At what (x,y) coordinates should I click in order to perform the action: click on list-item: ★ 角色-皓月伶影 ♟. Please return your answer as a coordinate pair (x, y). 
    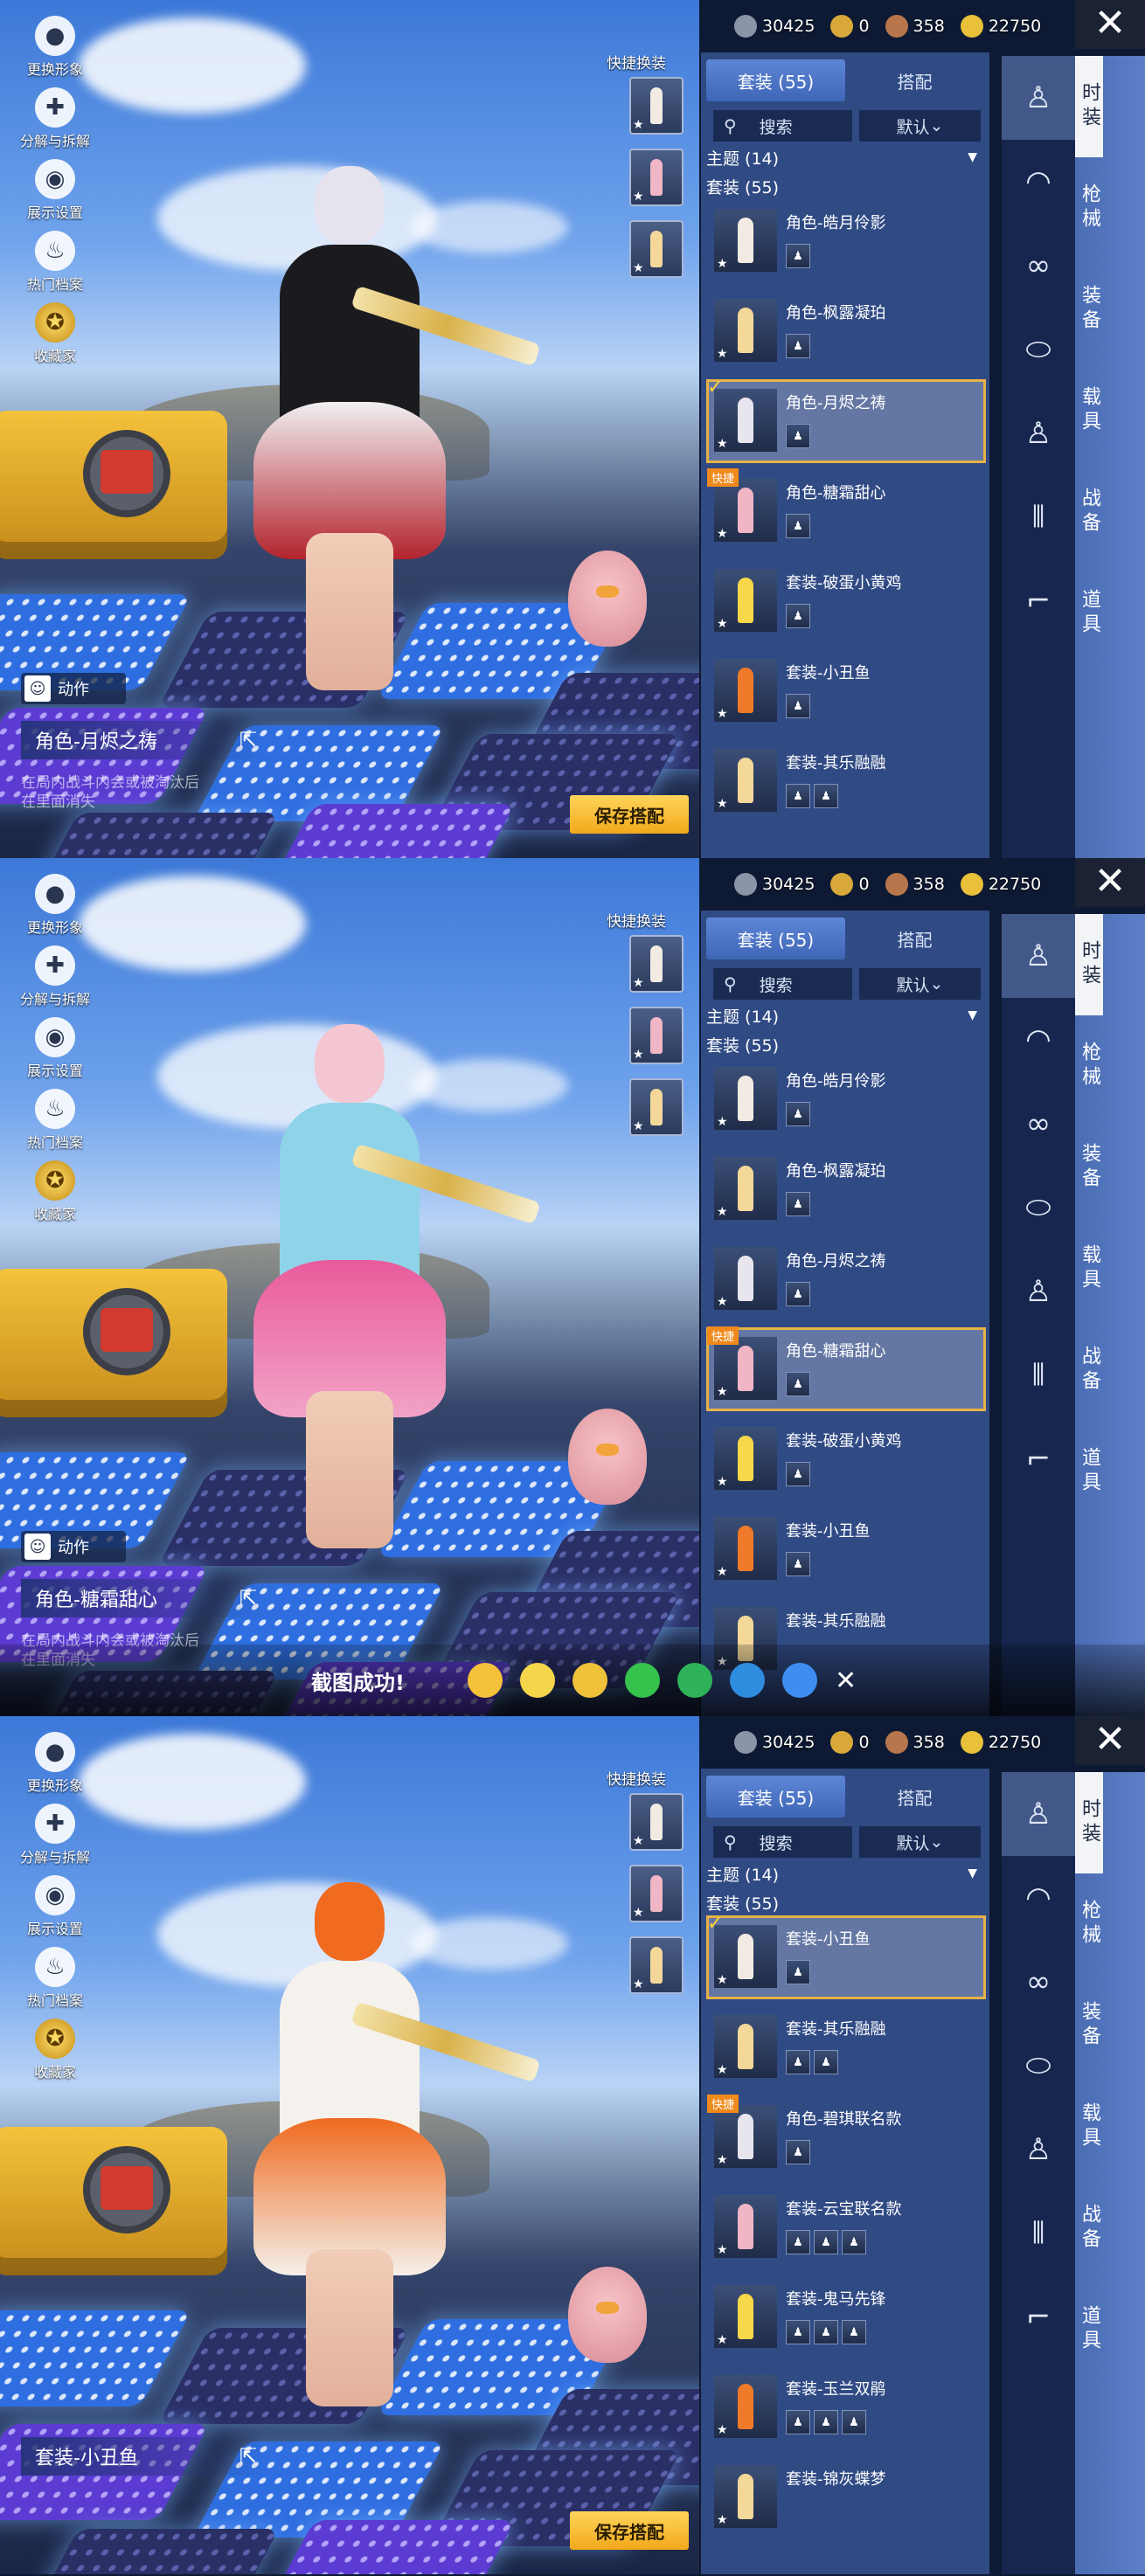
    Looking at the image, I should click on (846, 241).